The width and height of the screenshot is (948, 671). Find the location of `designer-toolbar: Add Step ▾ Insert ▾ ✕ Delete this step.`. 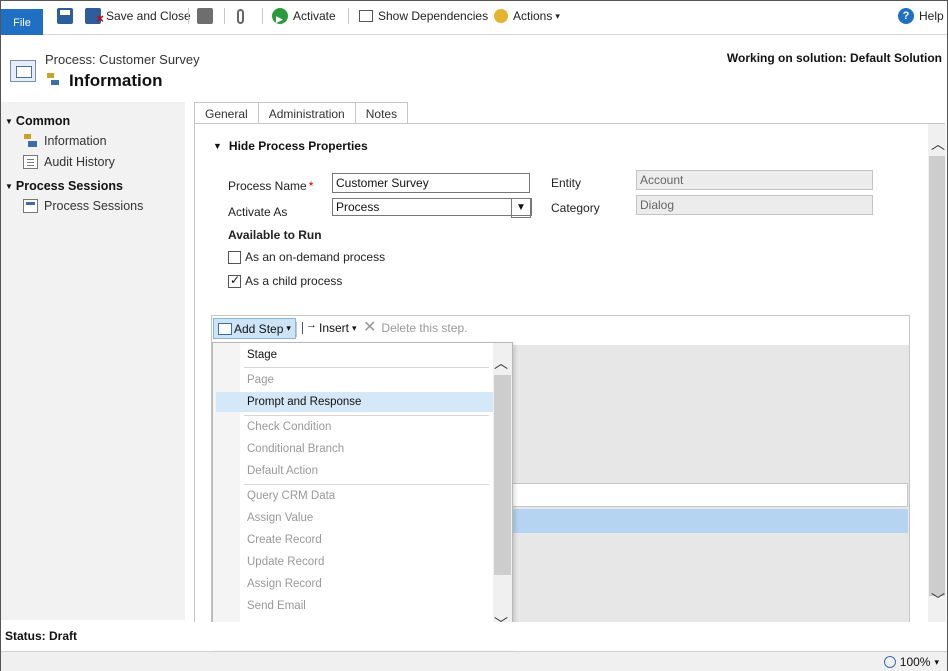

designer-toolbar: Add Step ▾ Insert ▾ ✕ Delete this step. is located at coordinates (560, 329).